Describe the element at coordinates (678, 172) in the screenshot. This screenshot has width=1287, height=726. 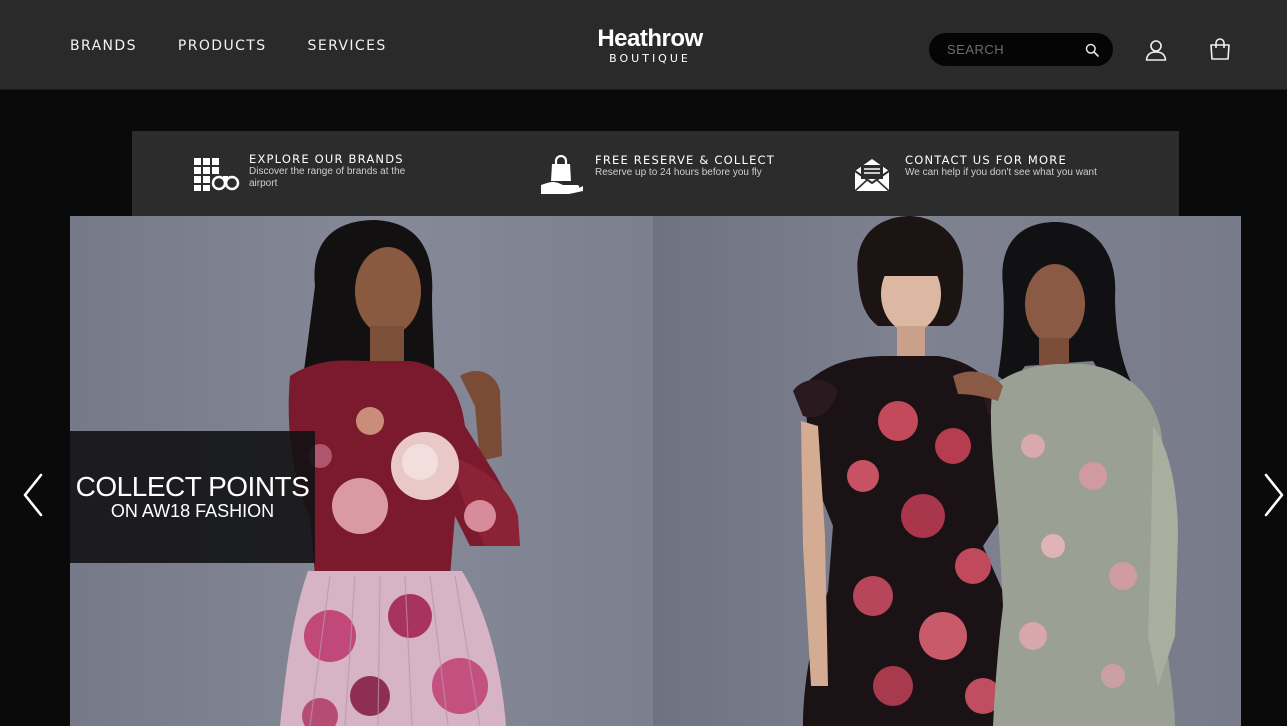
I see `info-reserve-desc: Reserve up to 24 hours before you fly` at that location.